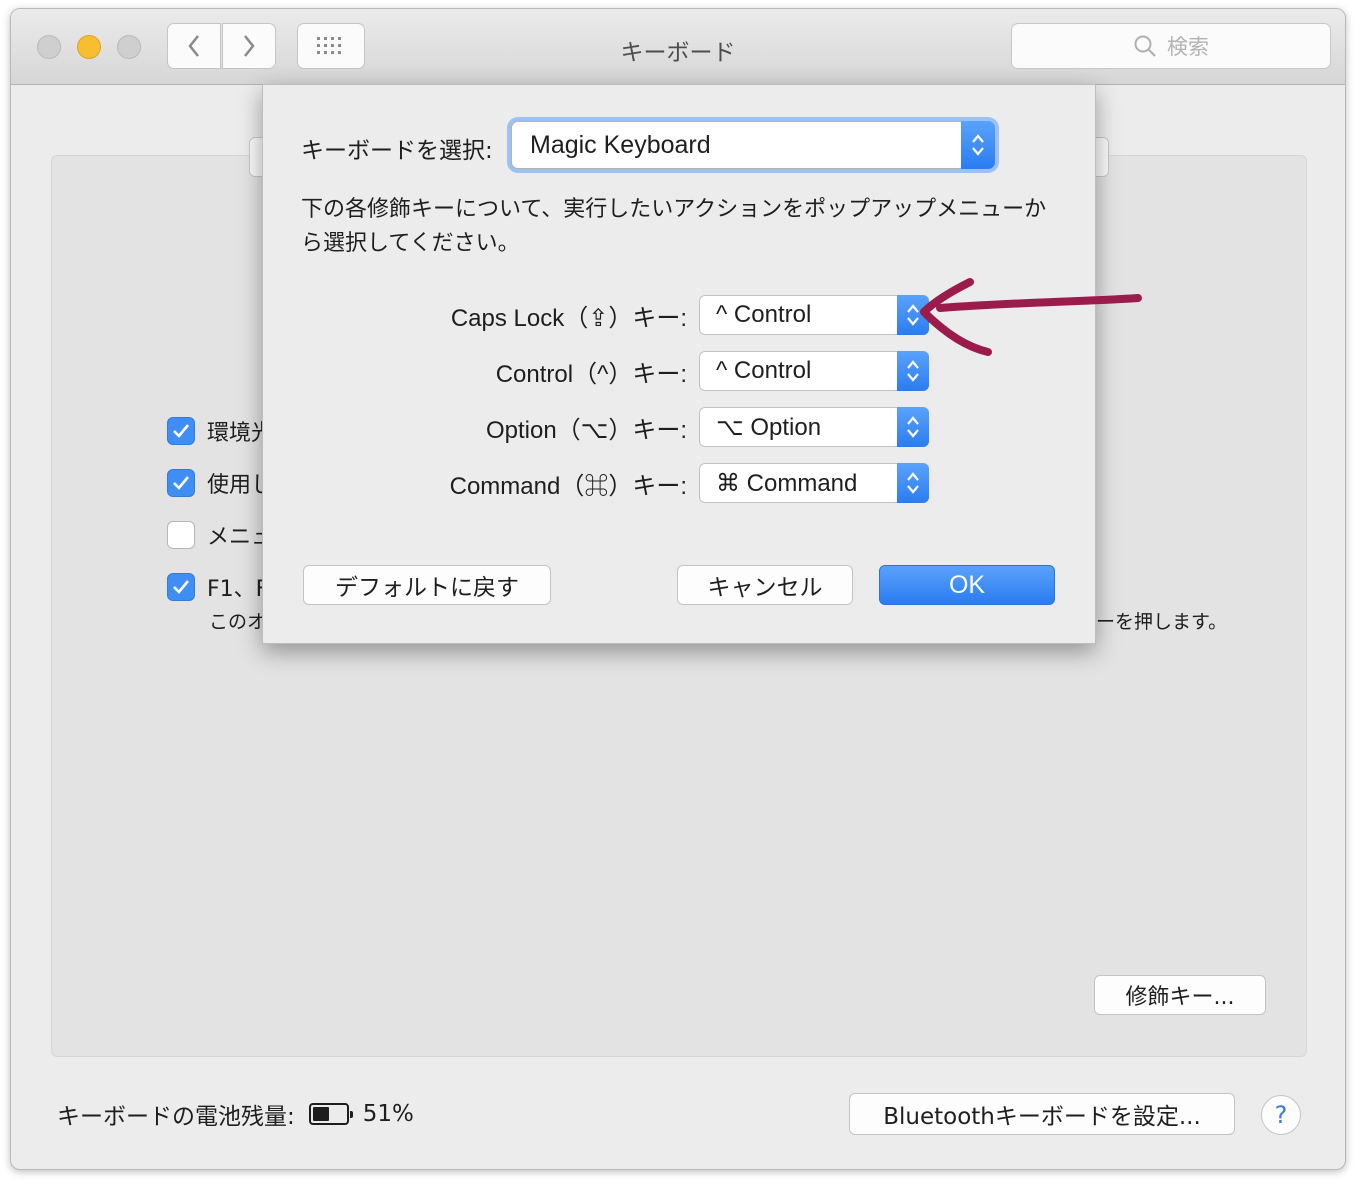 The height and width of the screenshot is (1182, 1356). What do you see at coordinates (591, 374) in the screenshot?
I see `modifier-label: Control（^）キー:` at bounding box center [591, 374].